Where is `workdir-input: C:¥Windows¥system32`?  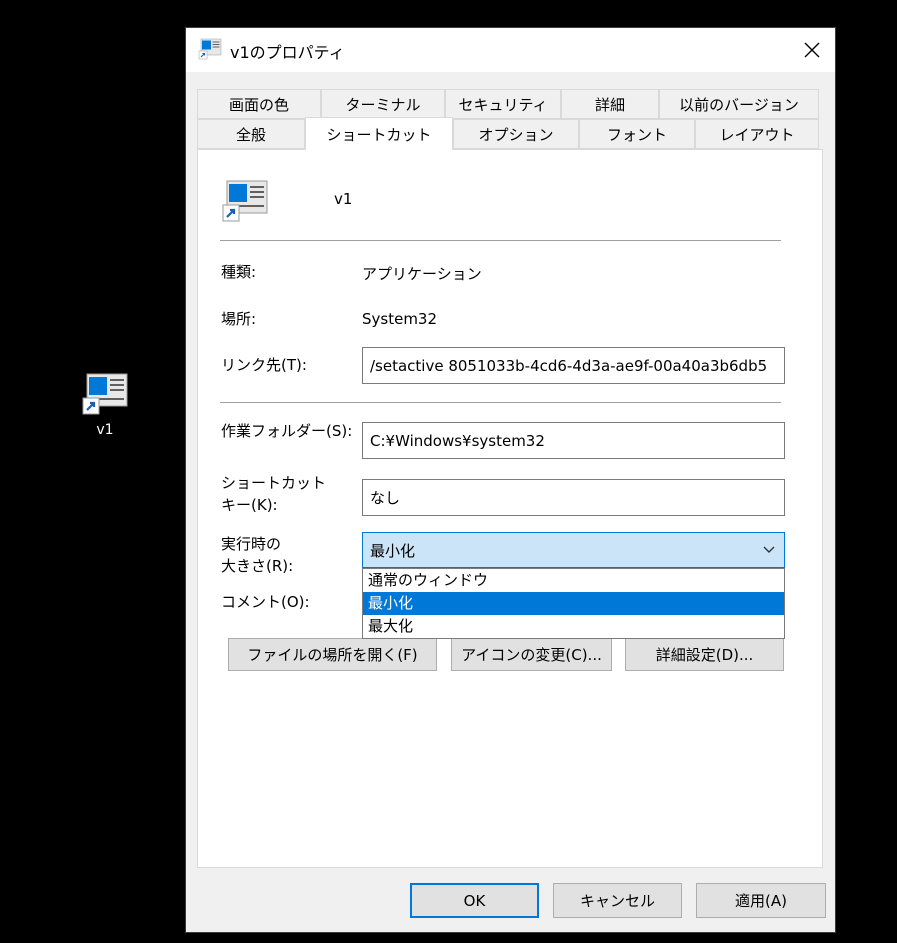
workdir-input: C:¥Windows¥system32 is located at coordinates (573, 440).